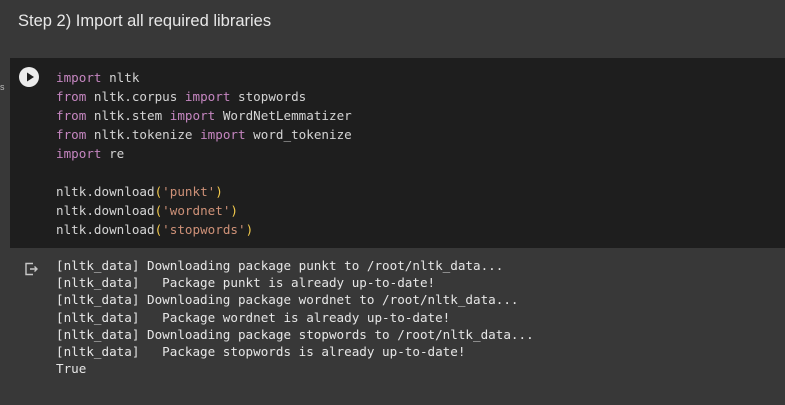  I want to click on output-redirect-icon, so click(31, 269).